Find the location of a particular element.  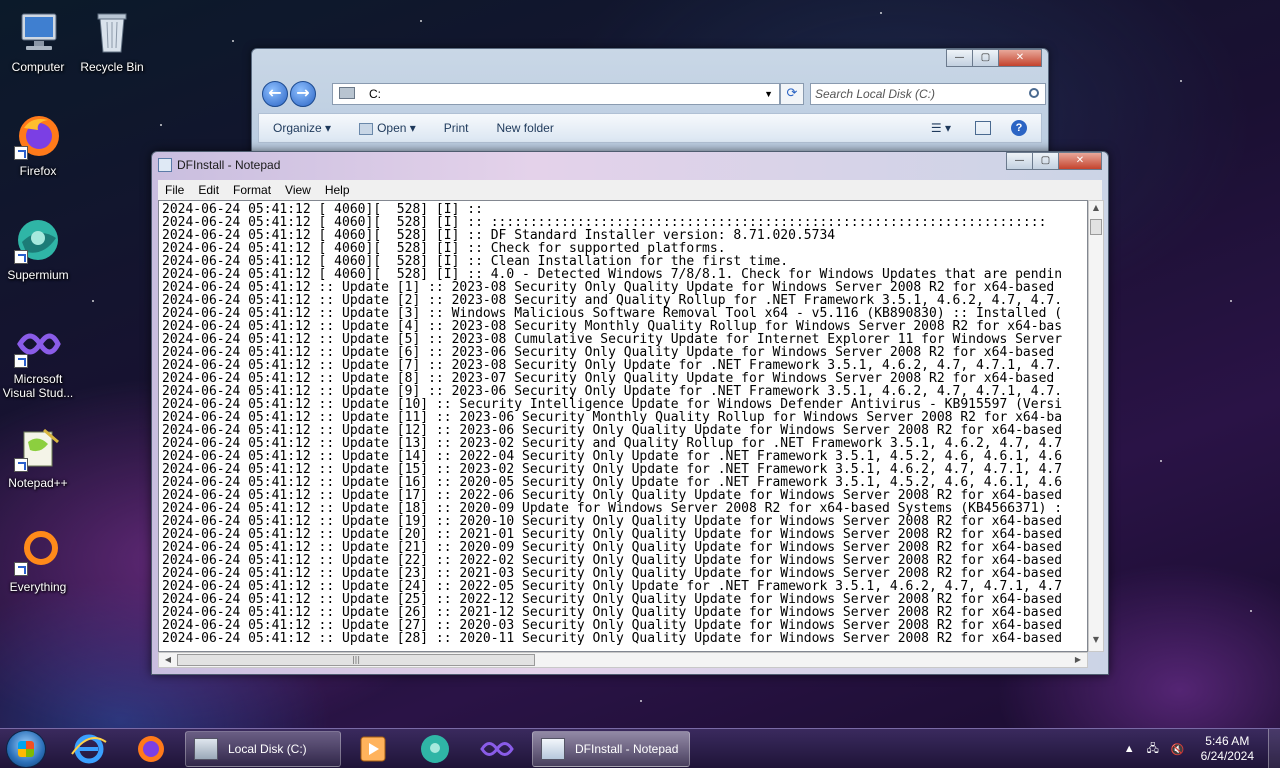

drive-icon is located at coordinates (347, 93).